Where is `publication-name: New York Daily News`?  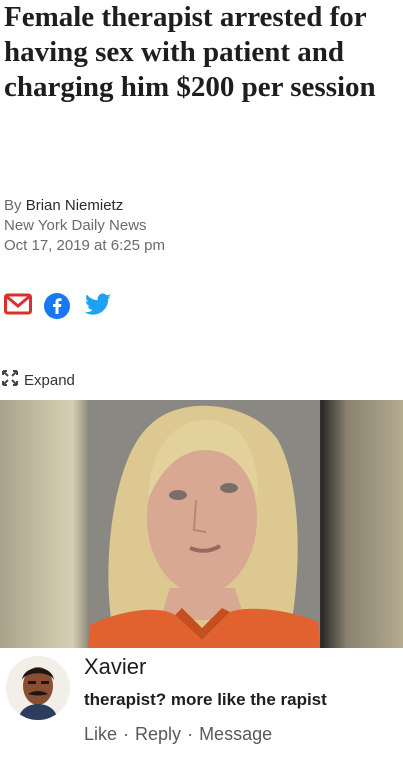 publication-name: New York Daily News is located at coordinates (75, 225).